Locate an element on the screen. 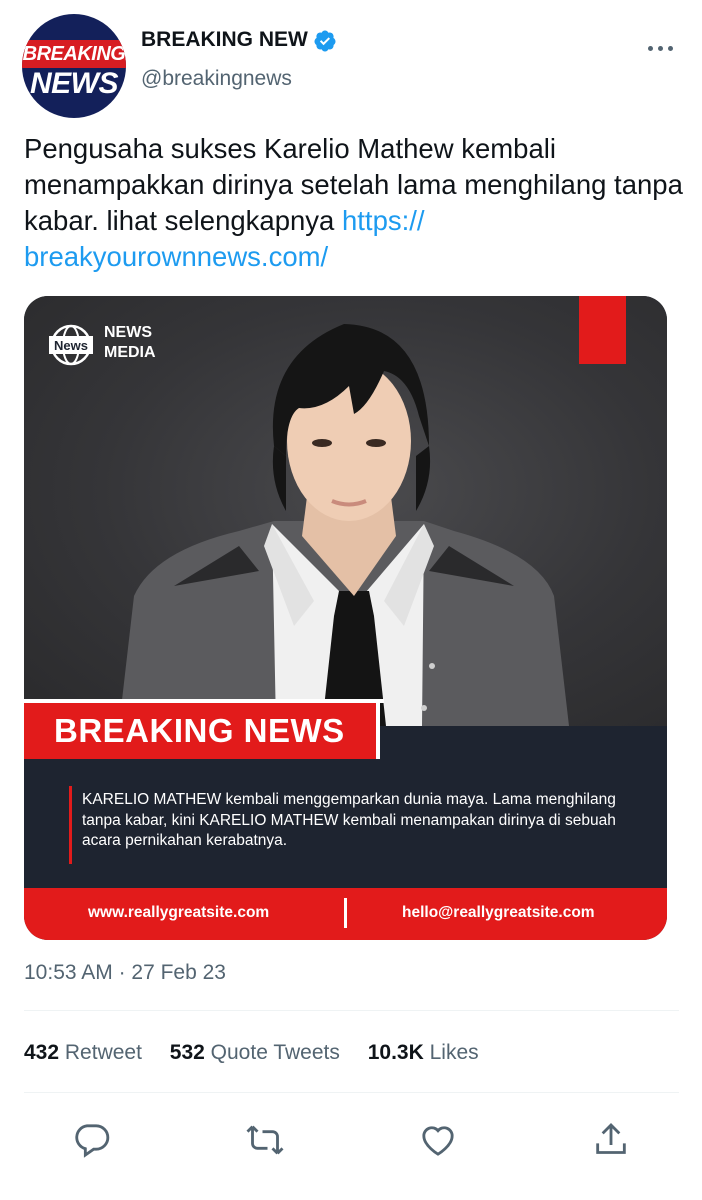  globe-news-icon: News is located at coordinates (71, 345).